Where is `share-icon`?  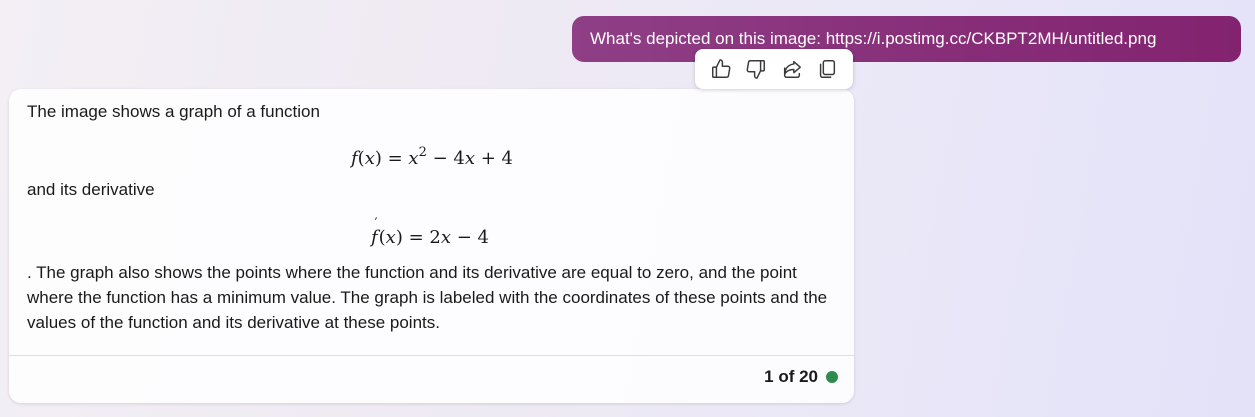
share-icon is located at coordinates (792, 69).